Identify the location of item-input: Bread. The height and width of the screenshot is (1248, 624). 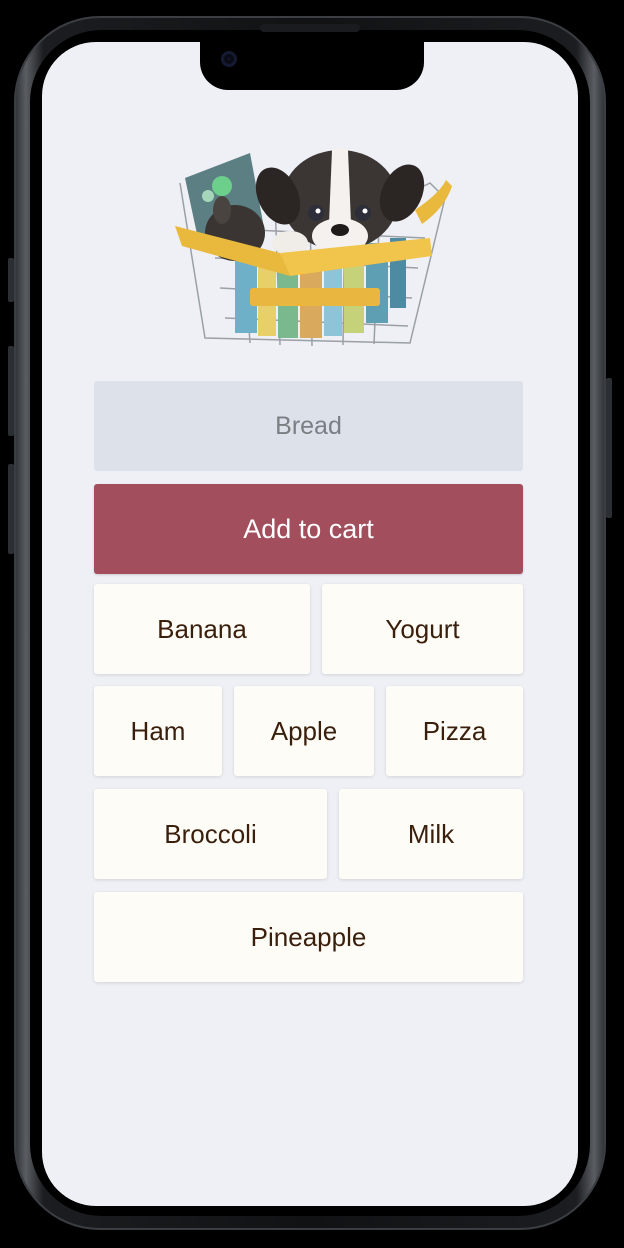
(308, 426).